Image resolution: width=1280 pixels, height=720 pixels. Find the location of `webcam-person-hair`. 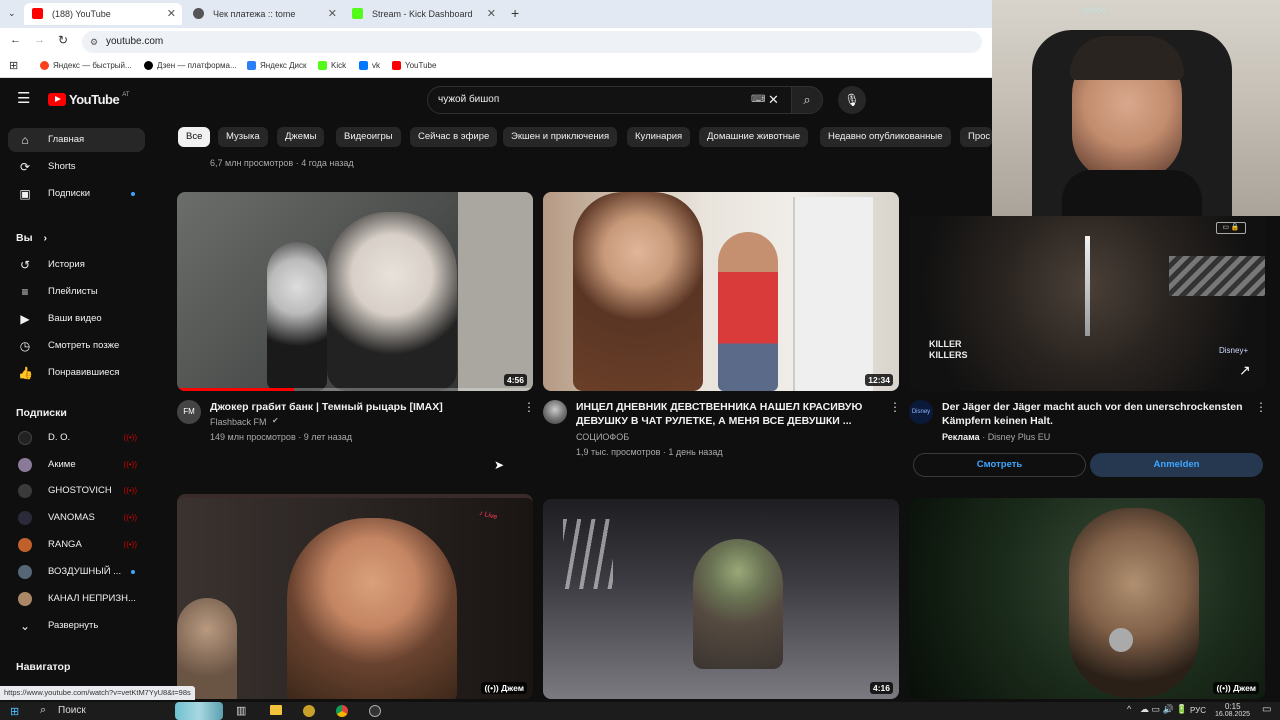

webcam-person-hair is located at coordinates (1127, 58).